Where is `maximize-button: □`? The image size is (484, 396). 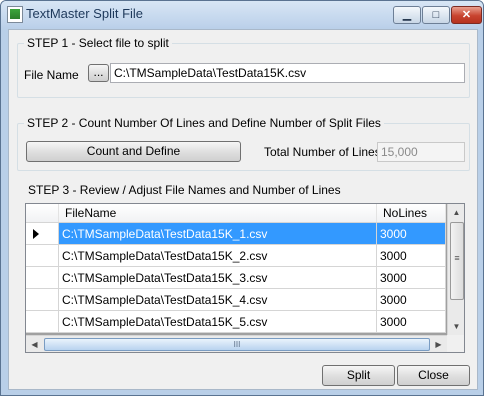 maximize-button: □ is located at coordinates (436, 15).